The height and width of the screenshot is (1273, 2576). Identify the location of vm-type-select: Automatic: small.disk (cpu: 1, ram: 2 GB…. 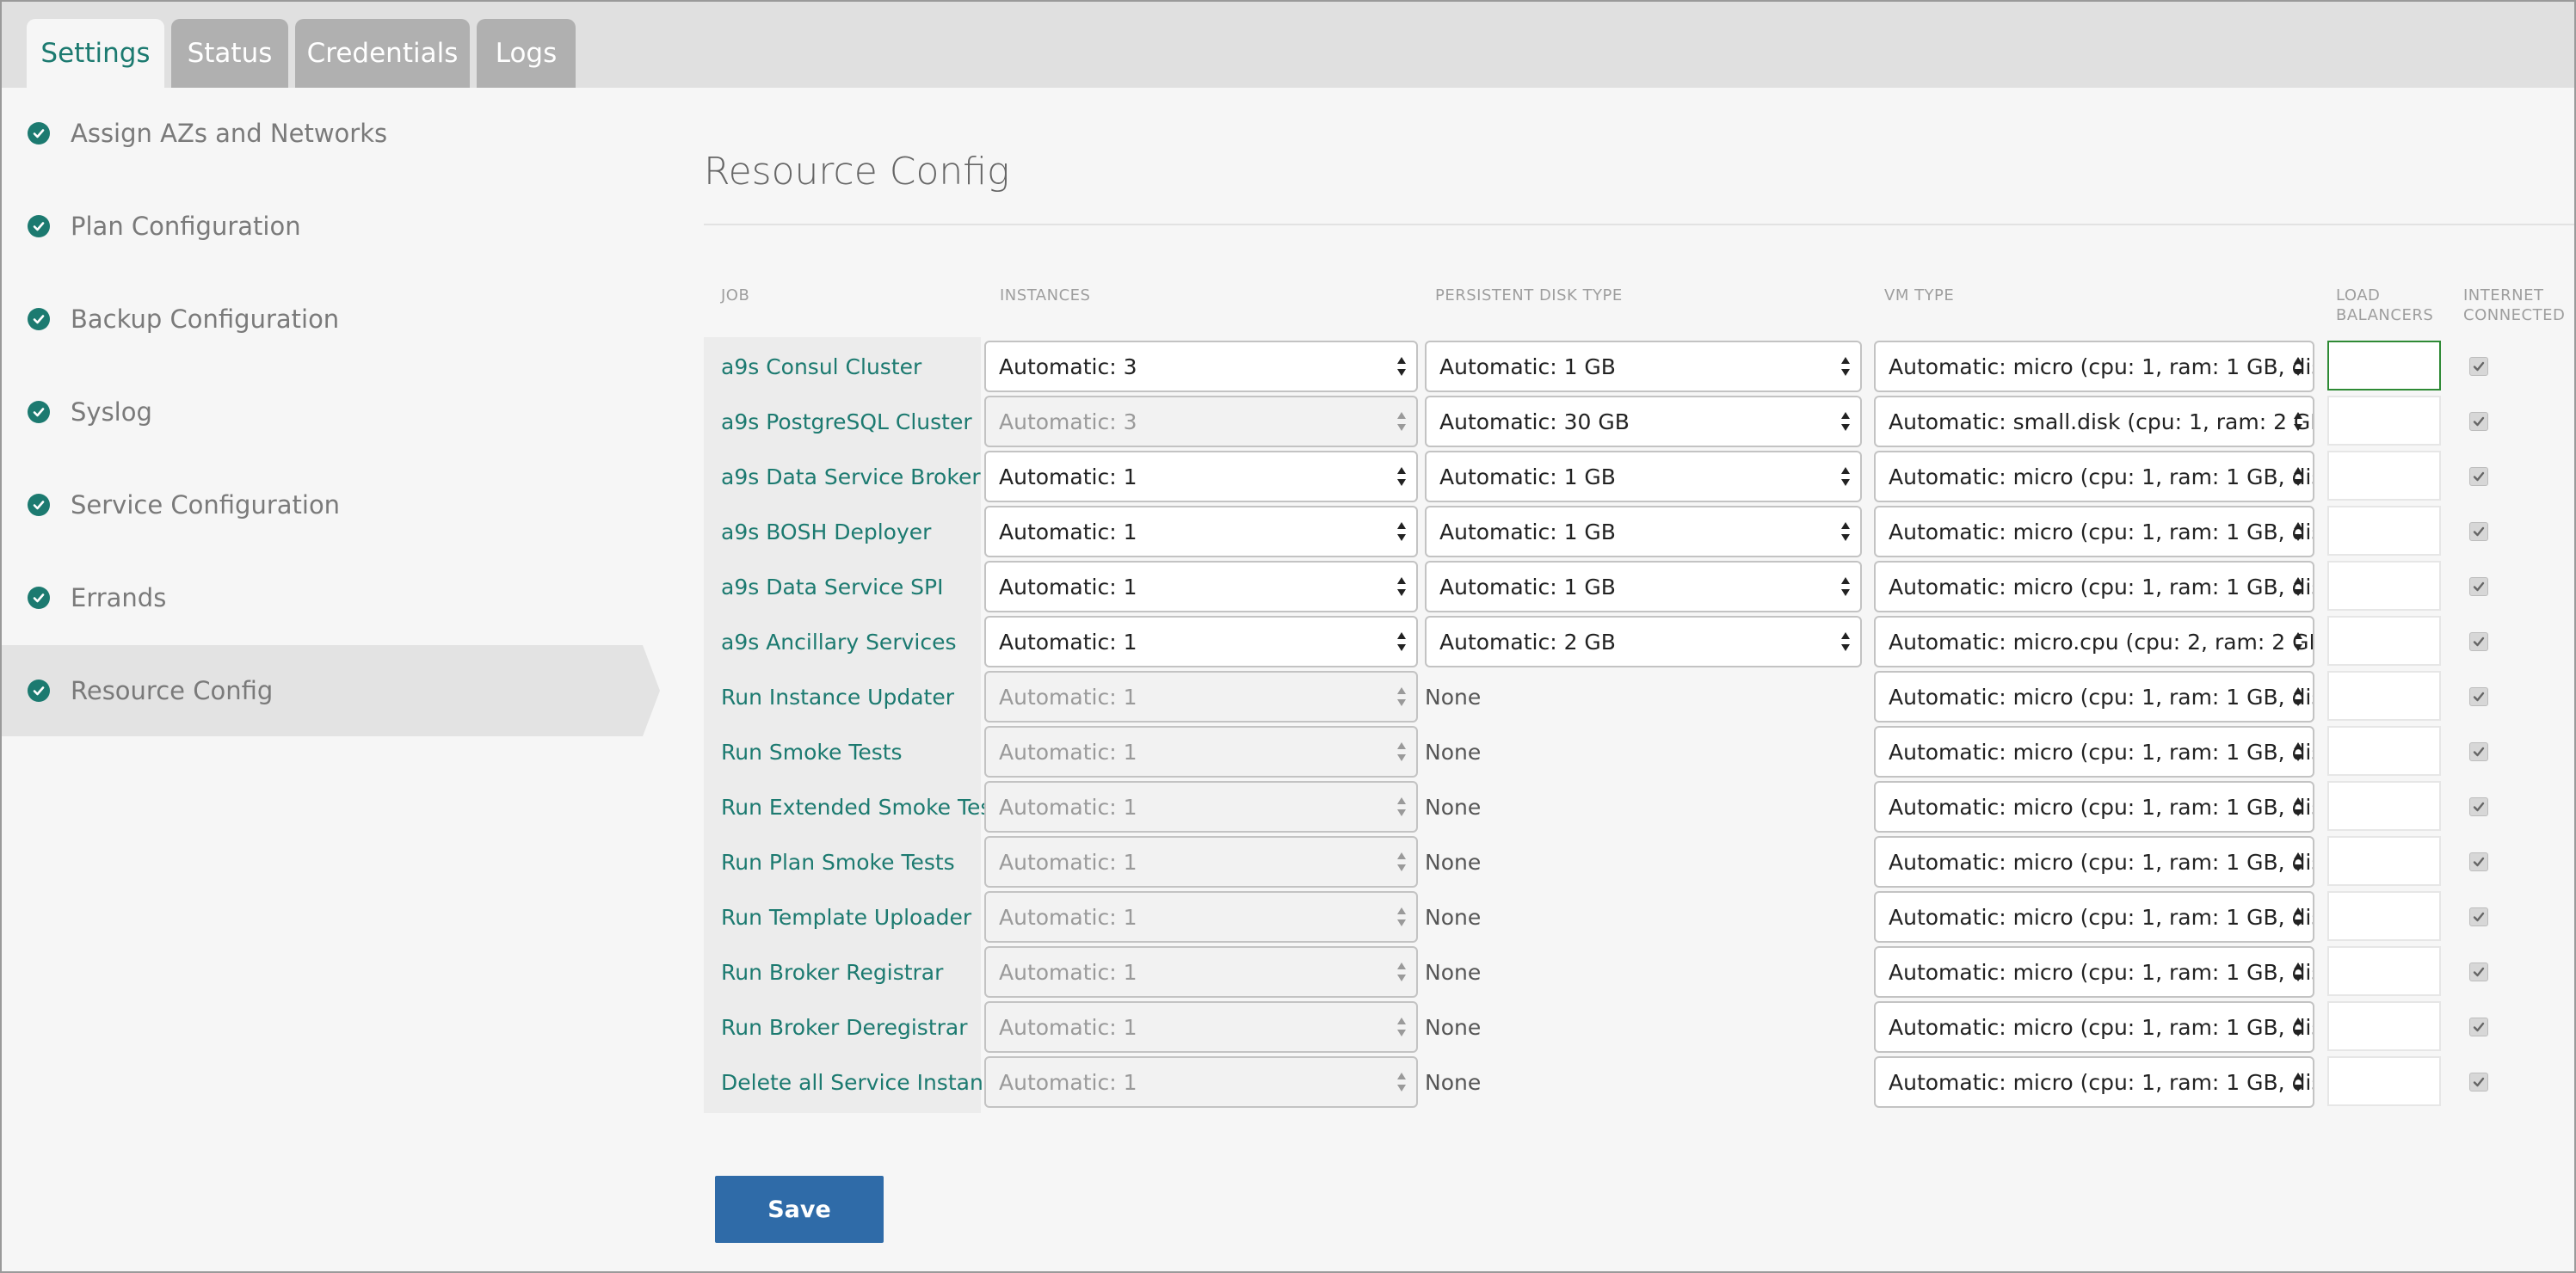
(2094, 421).